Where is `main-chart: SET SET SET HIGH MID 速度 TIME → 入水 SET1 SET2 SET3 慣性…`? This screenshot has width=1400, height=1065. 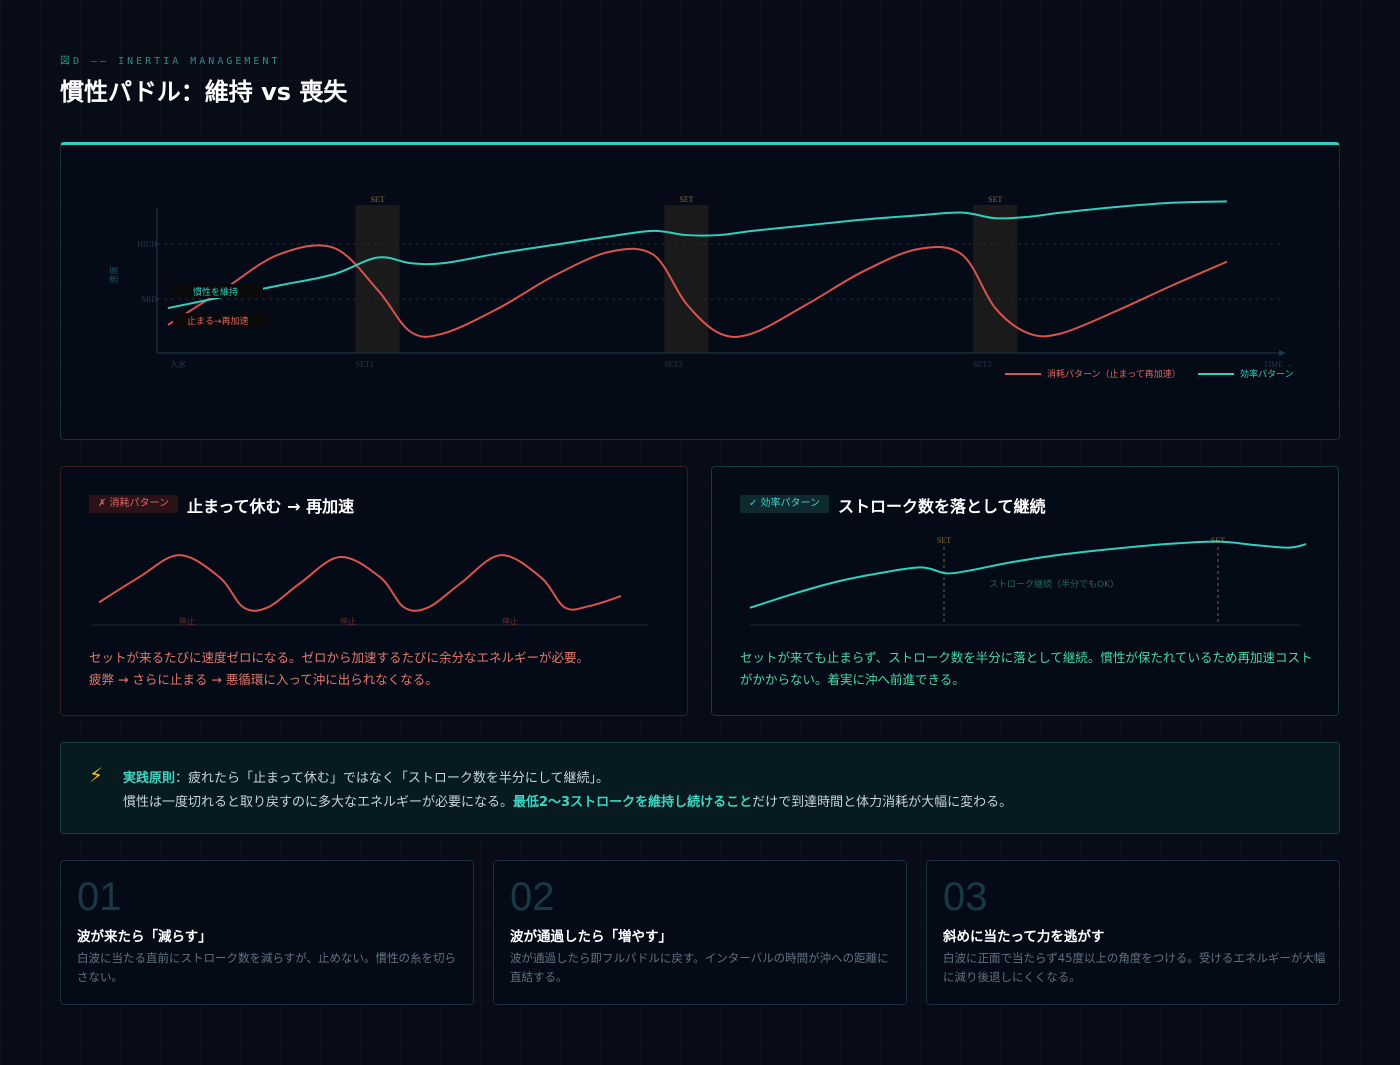
main-chart: SET SET SET HIGH MID 速度 TIME → 入水 SET1 SET2 SET3 慣性… is located at coordinates (701, 287).